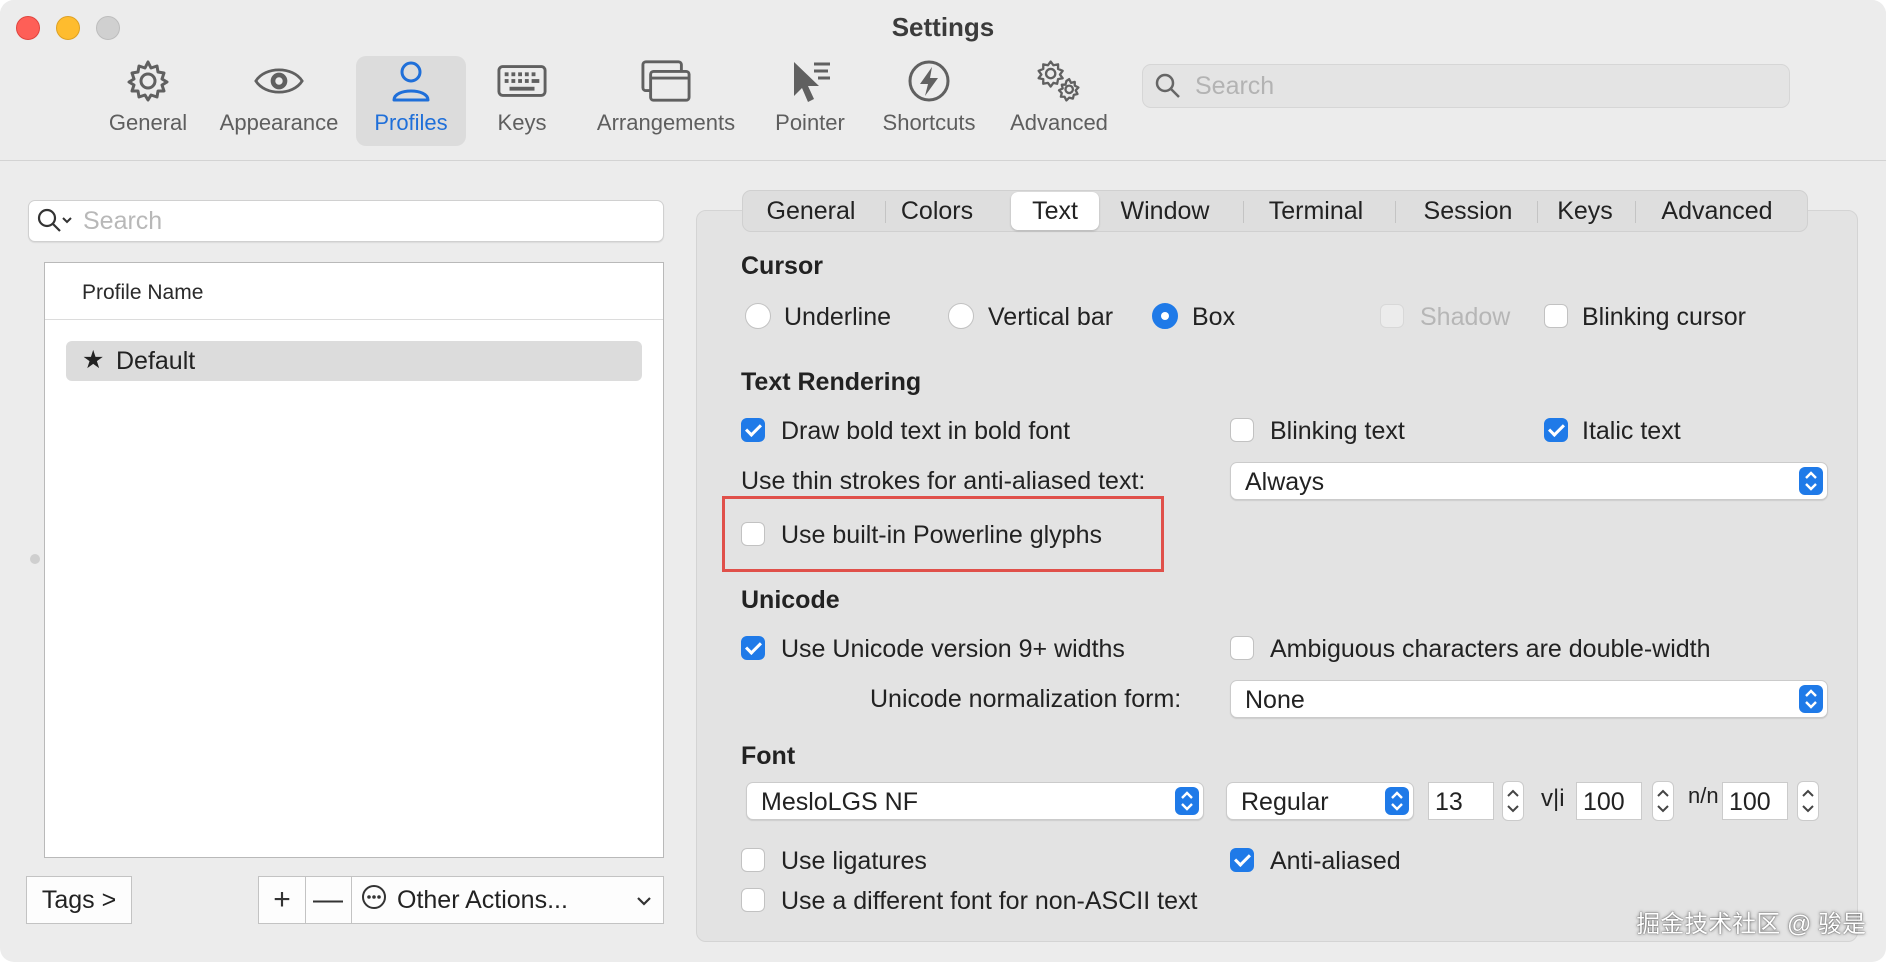  What do you see at coordinates (810, 81) in the screenshot?
I see `pointer-icon` at bounding box center [810, 81].